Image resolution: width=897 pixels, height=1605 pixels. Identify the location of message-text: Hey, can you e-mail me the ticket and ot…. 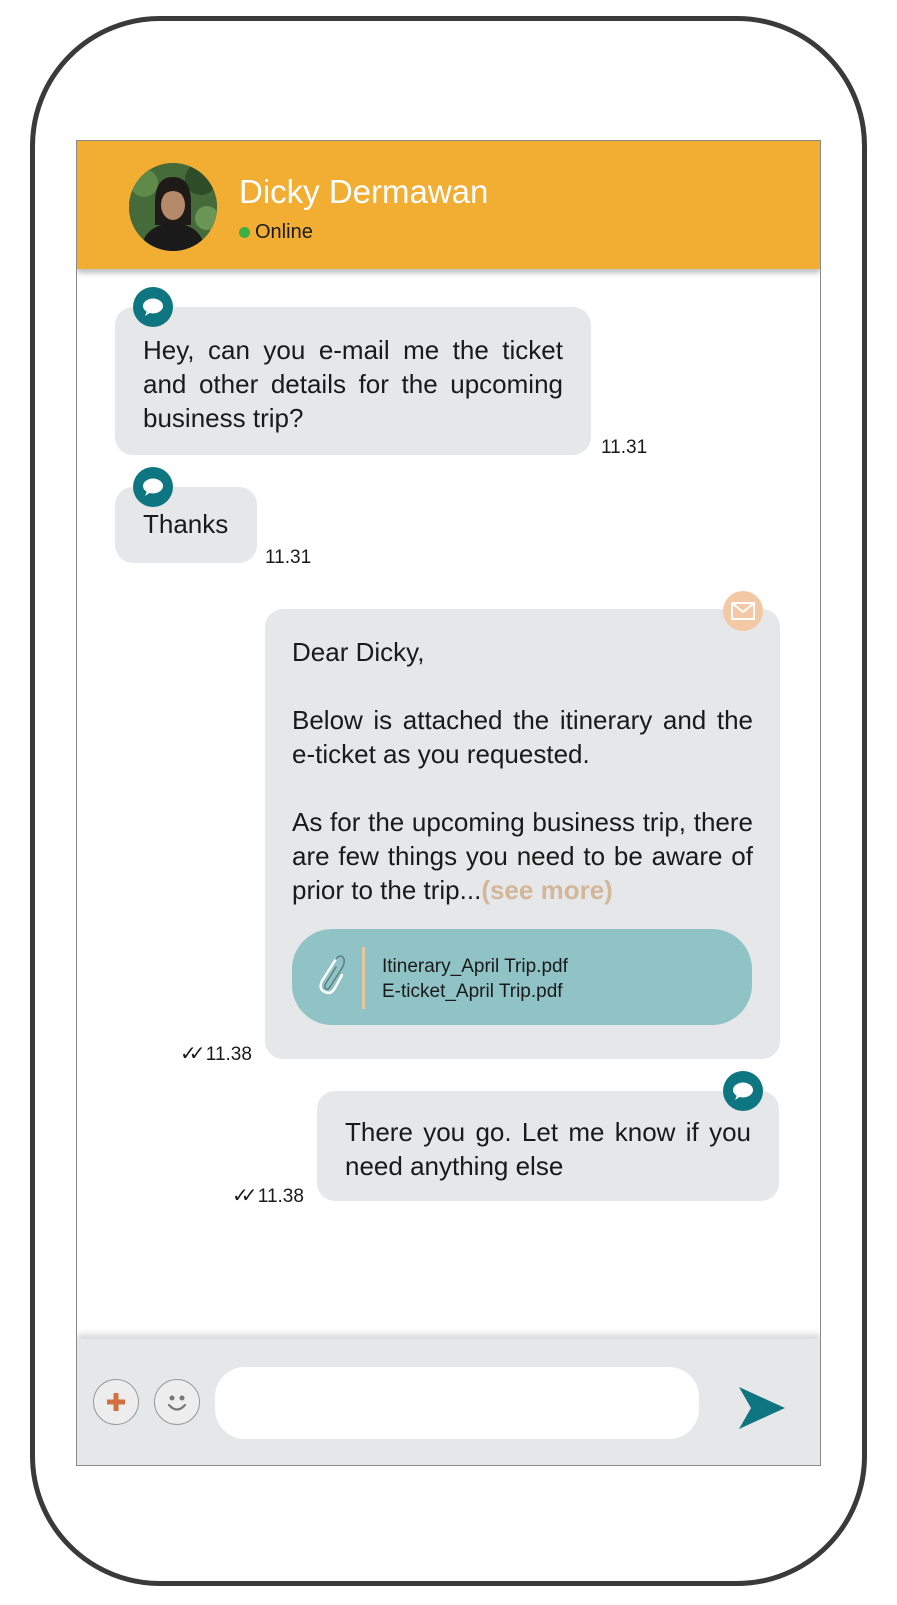
(353, 384).